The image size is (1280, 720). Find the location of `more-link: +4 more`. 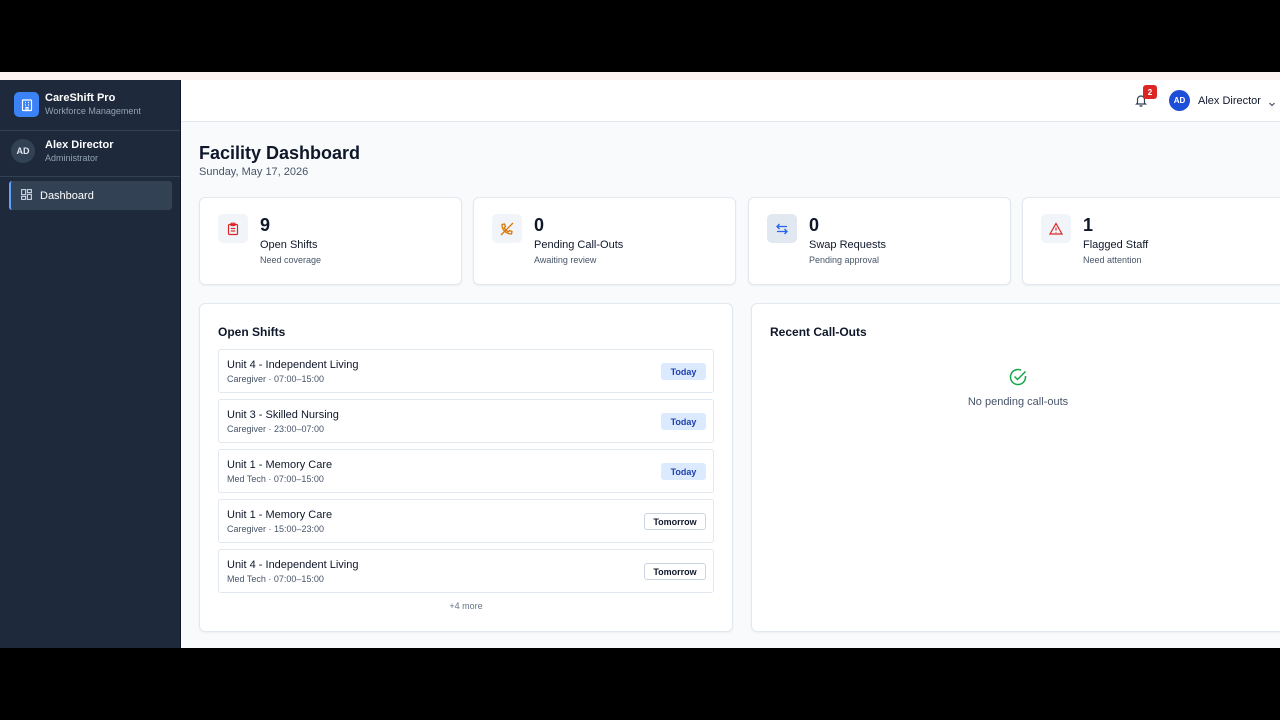

more-link: +4 more is located at coordinates (466, 606).